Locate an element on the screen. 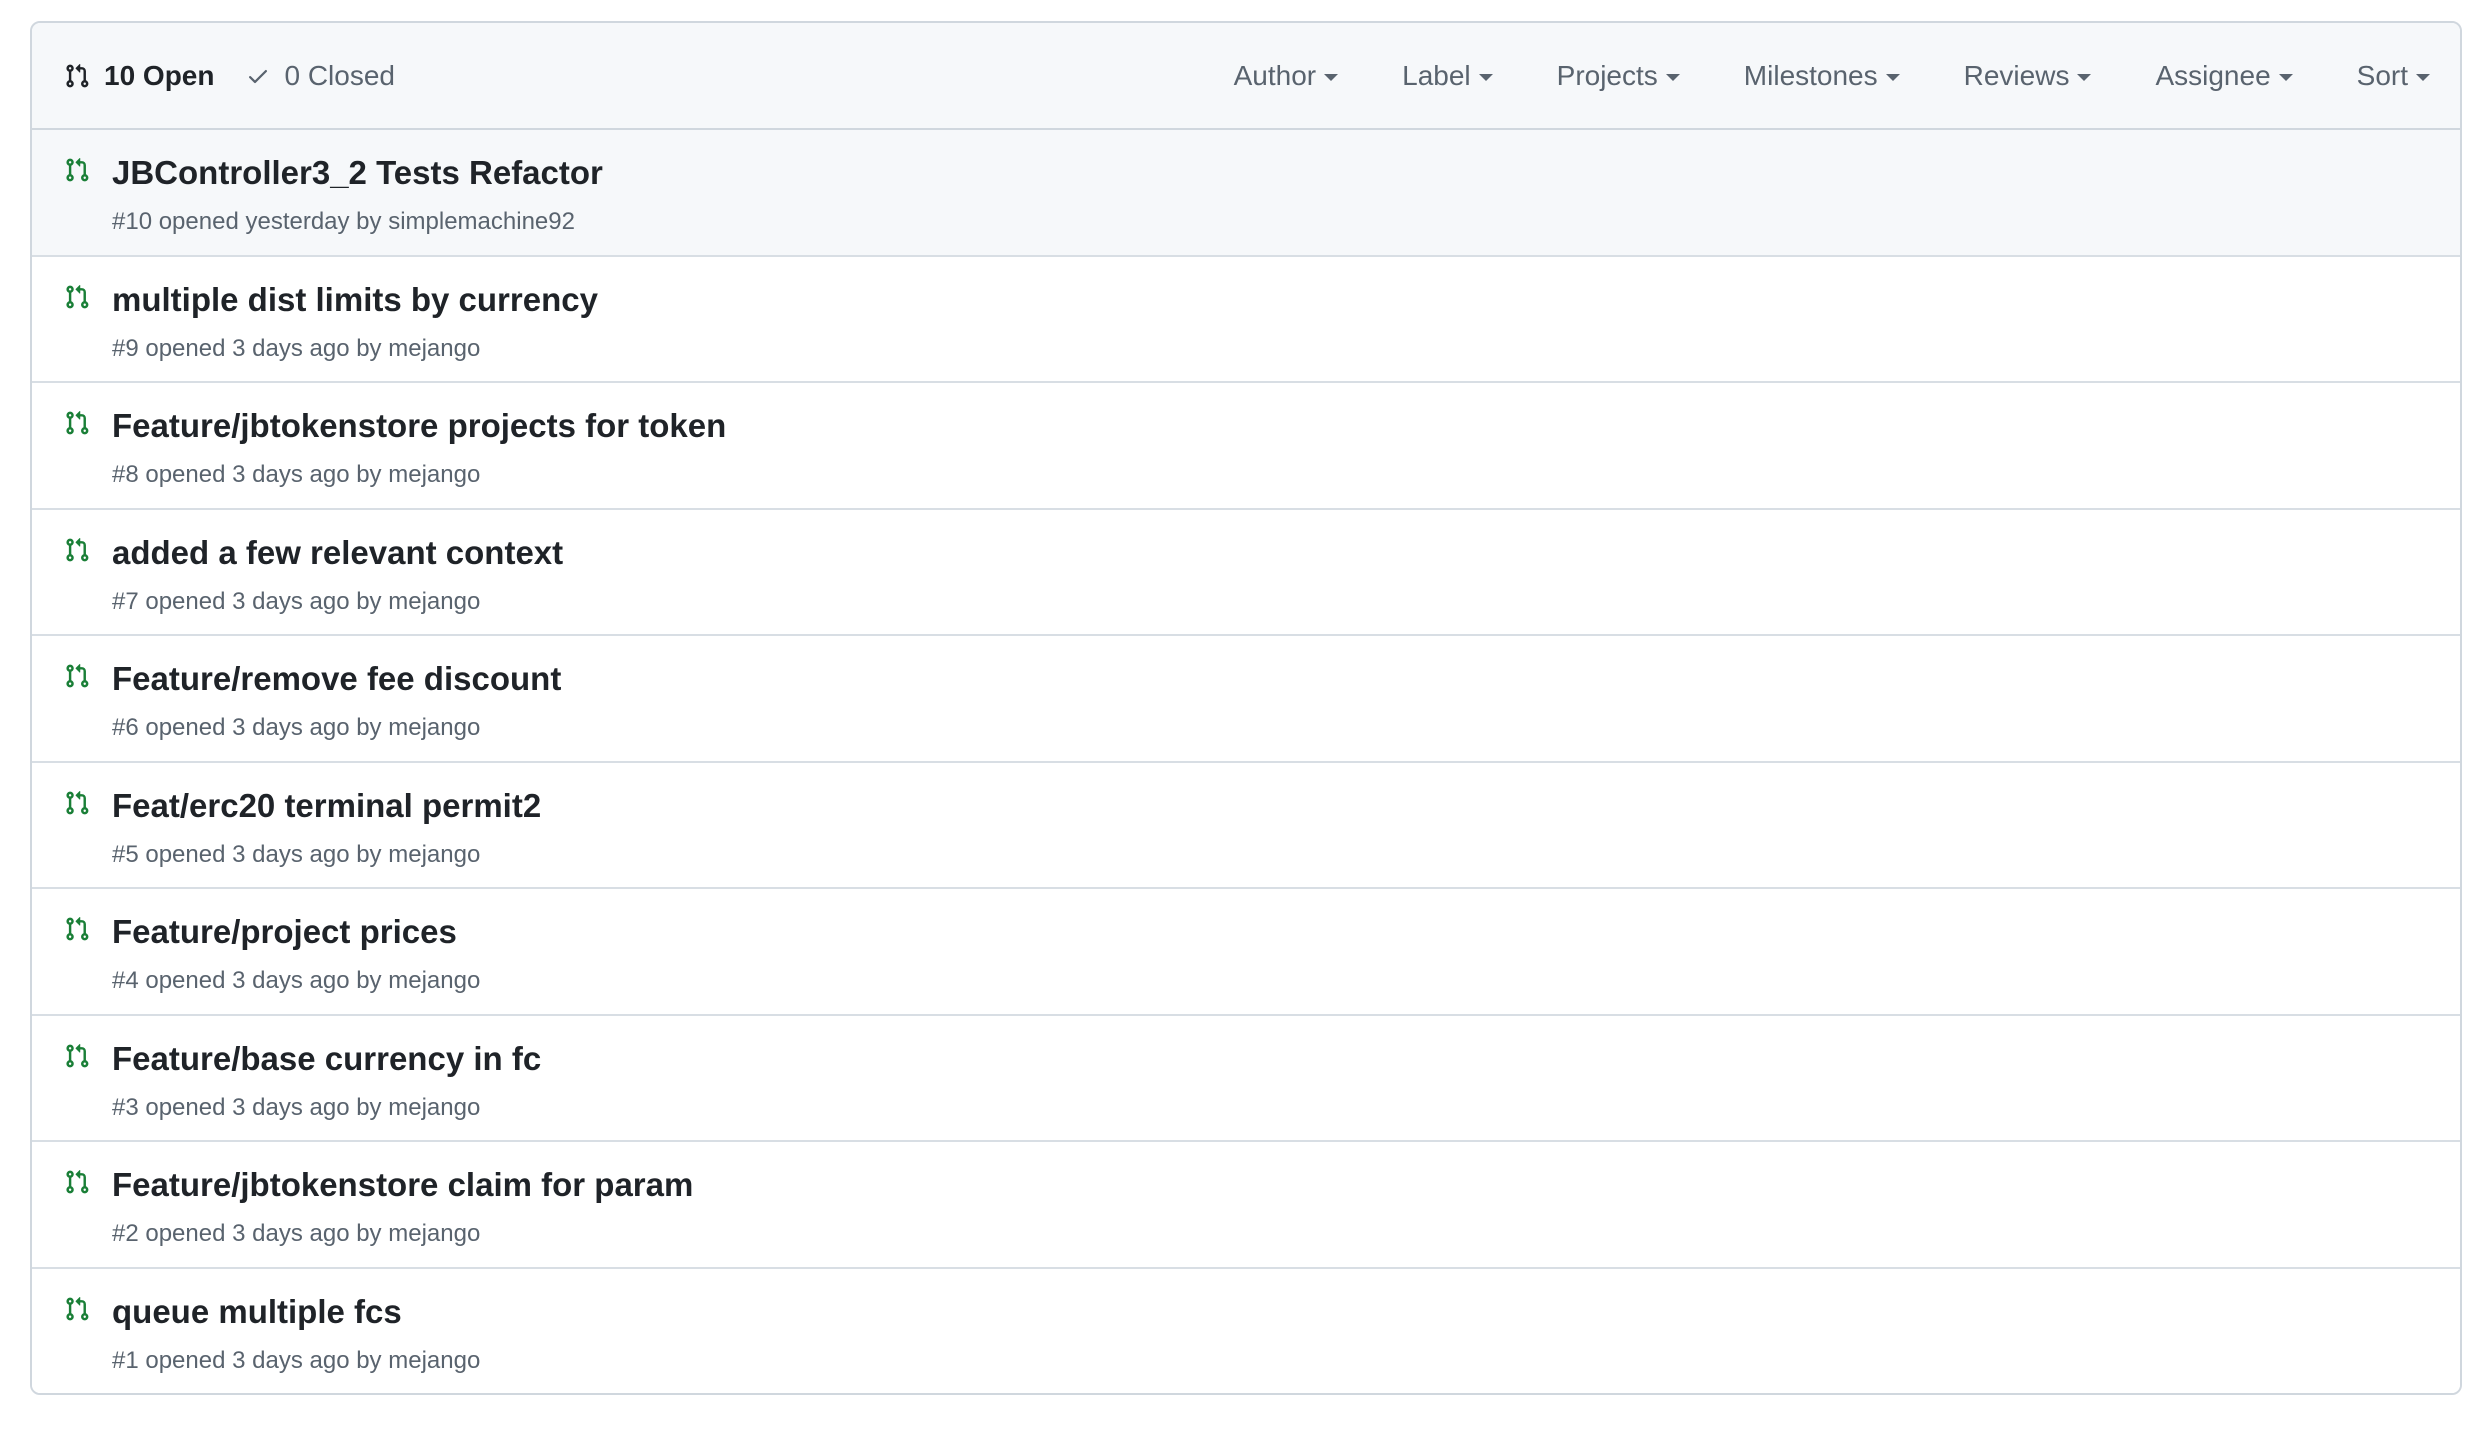 The width and height of the screenshot is (2490, 1446). pull-request-meta: #1 opened 3 days ago by mejango is located at coordinates (296, 1360).